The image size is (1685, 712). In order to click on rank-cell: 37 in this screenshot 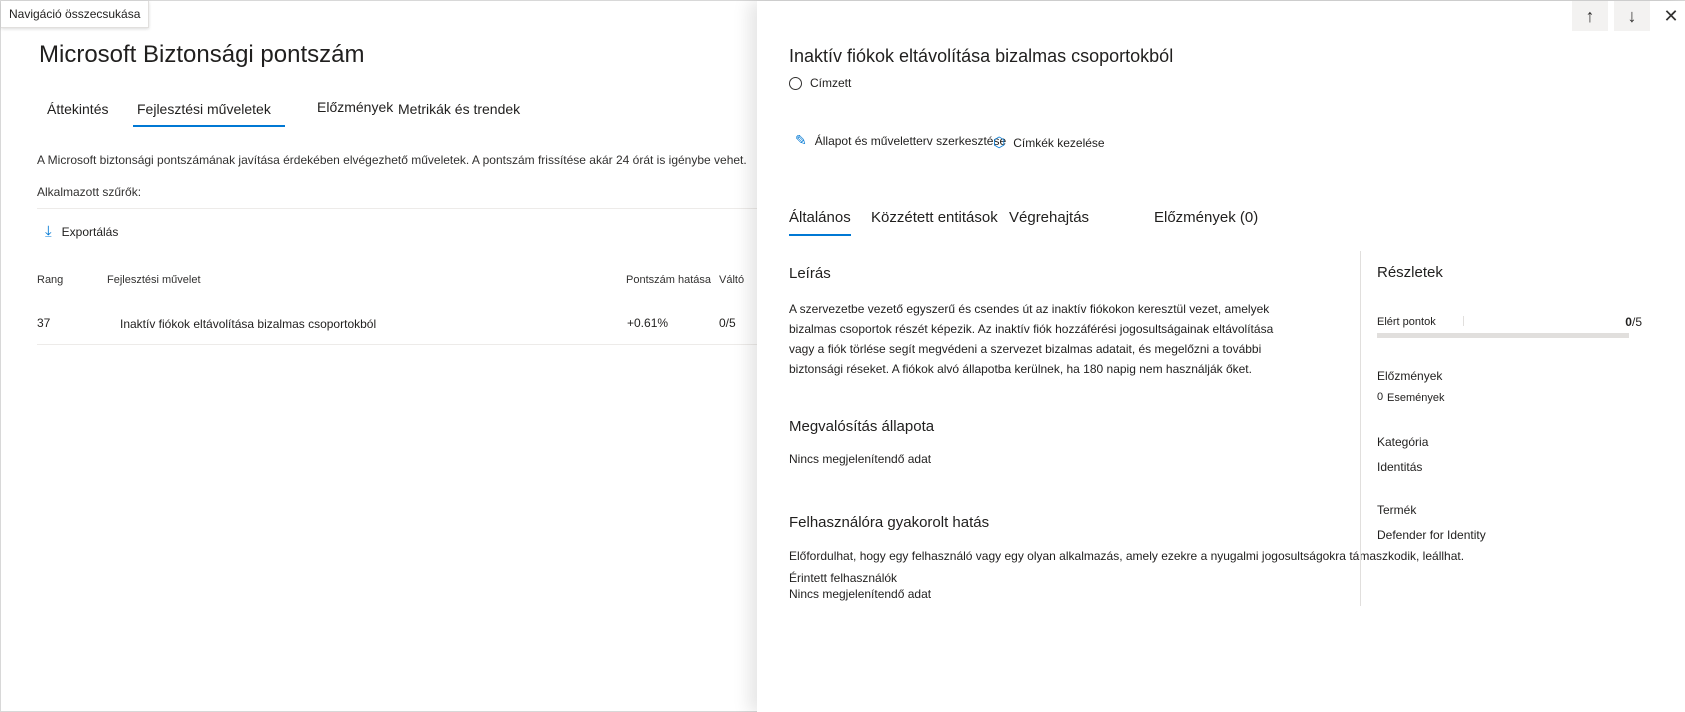, I will do `click(44, 323)`.